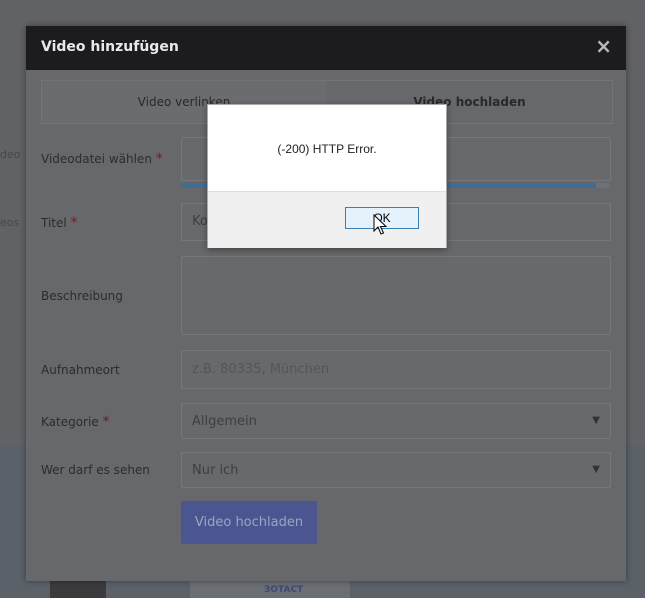  What do you see at coordinates (215, 470) in the screenshot?
I see `visibility-value: Nur ich` at bounding box center [215, 470].